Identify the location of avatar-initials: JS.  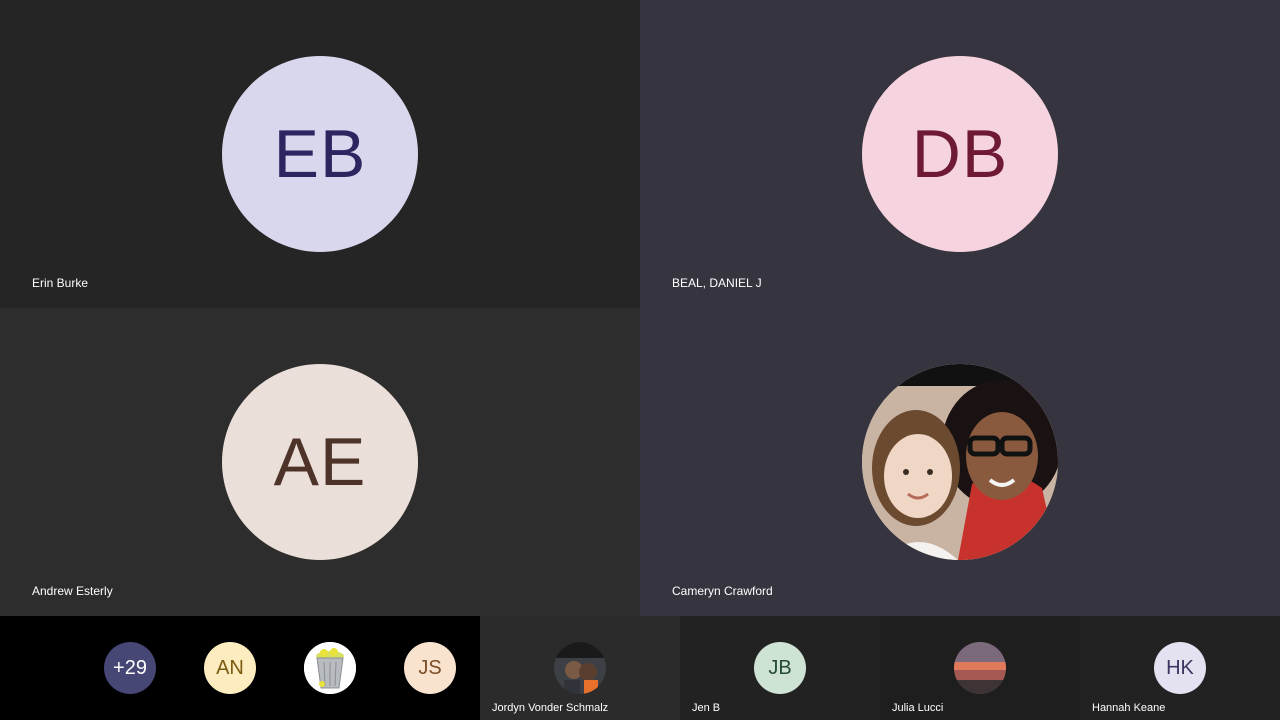
(430, 667).